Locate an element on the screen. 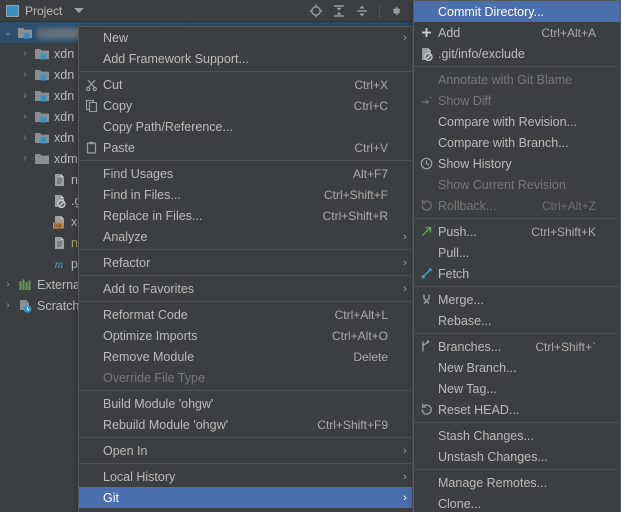 Image resolution: width=621 pixels, height=512 pixels. menu-item-local-history: Local History › is located at coordinates (245, 476).